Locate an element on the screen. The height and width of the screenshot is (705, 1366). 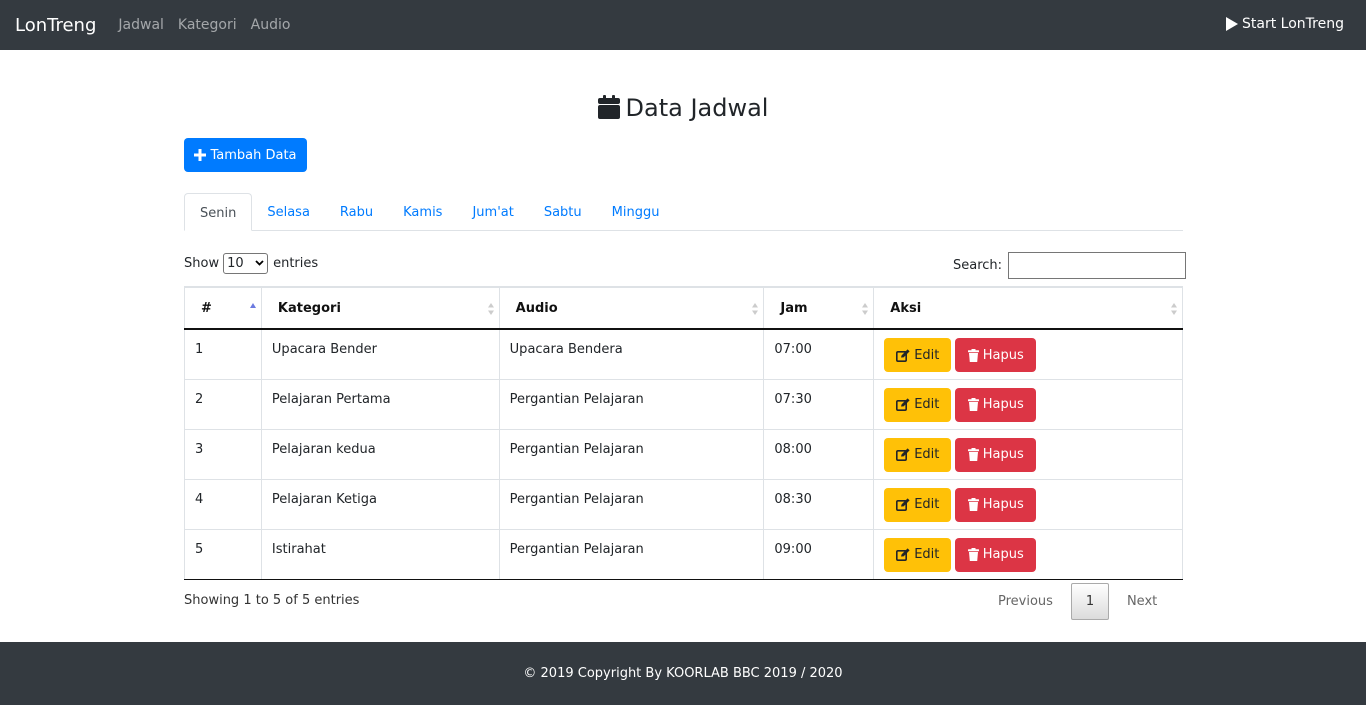
show-entries-control: Show 10 entries is located at coordinates (251, 263).